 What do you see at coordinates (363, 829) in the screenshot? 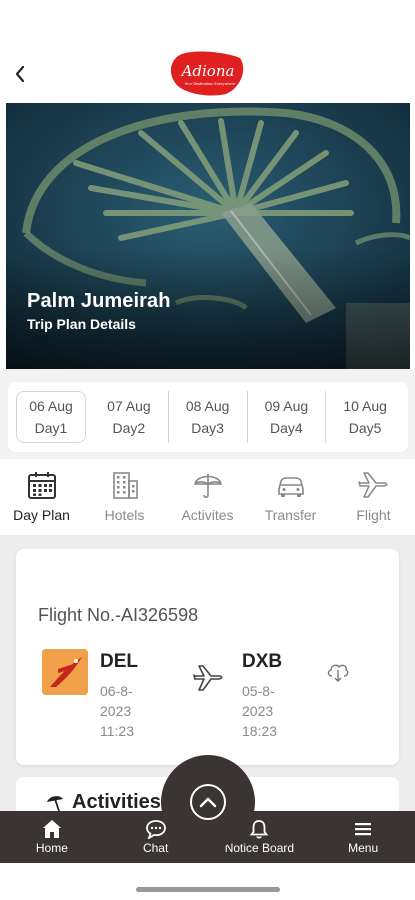
I see `hamburger-menu-icon` at bounding box center [363, 829].